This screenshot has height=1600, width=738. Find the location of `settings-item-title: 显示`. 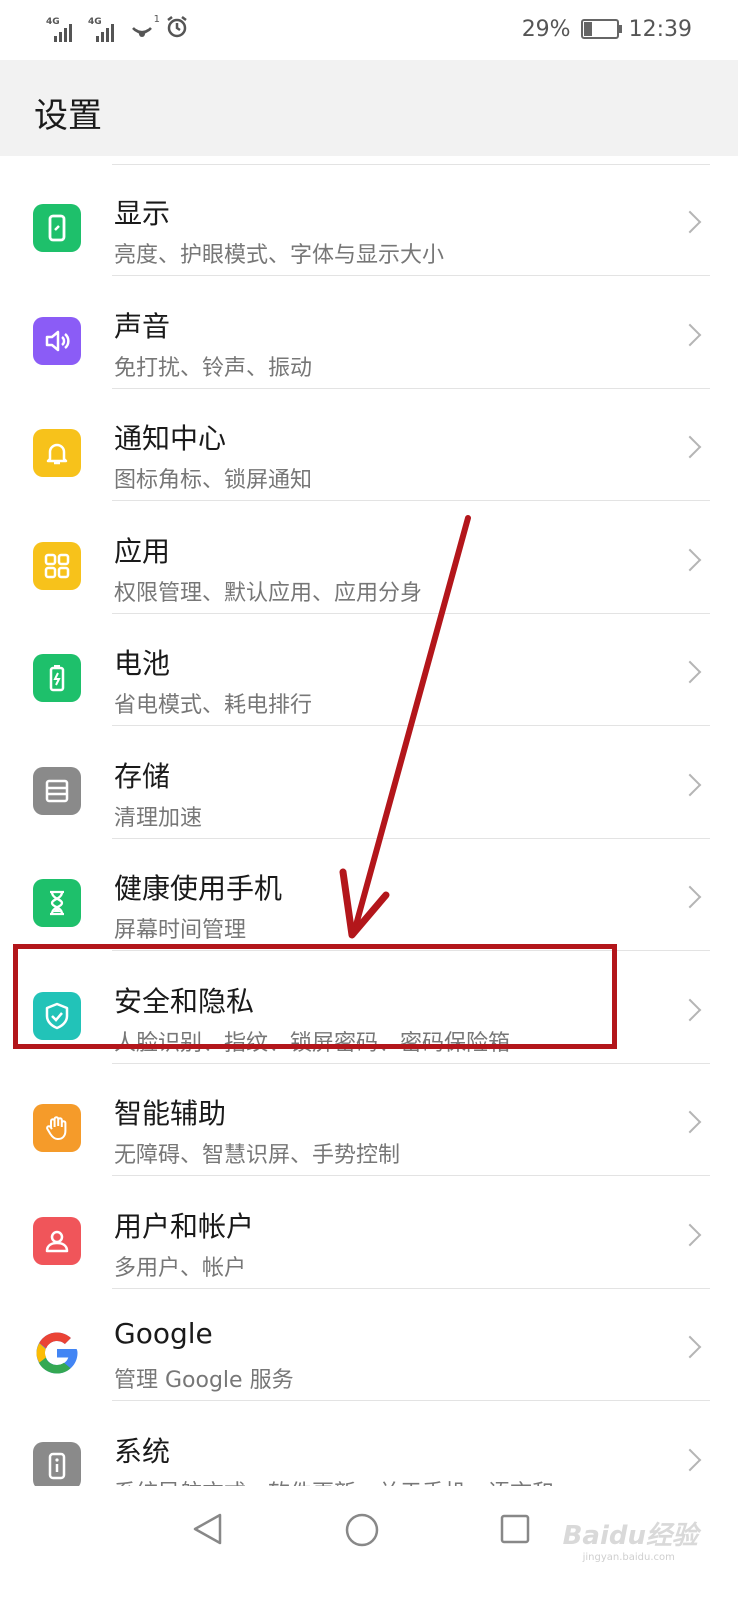

settings-item-title: 显示 is located at coordinates (142, 213).